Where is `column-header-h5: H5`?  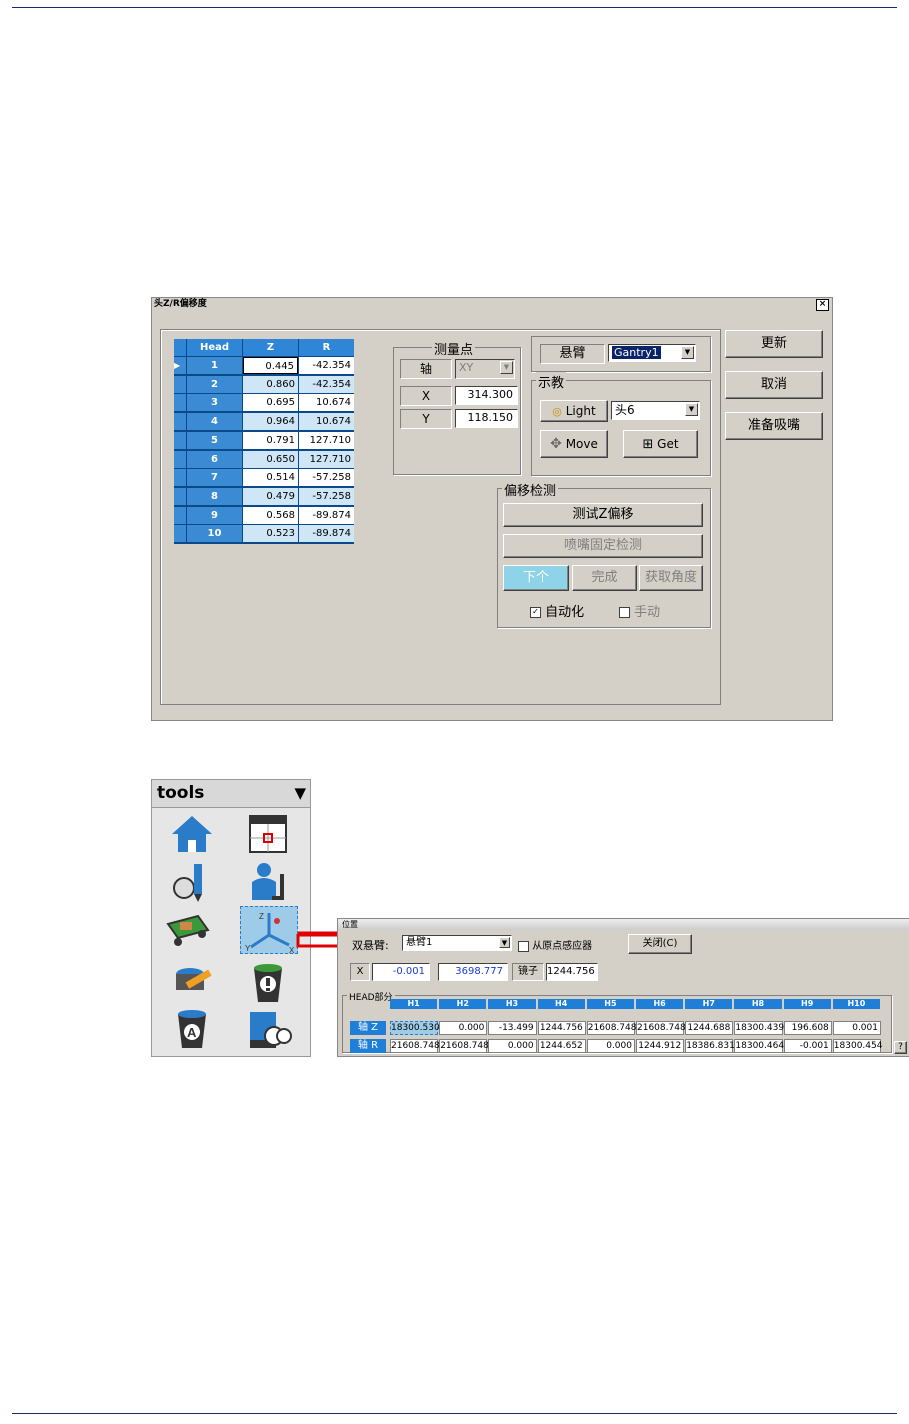
column-header-h5: H5 is located at coordinates (610, 1004).